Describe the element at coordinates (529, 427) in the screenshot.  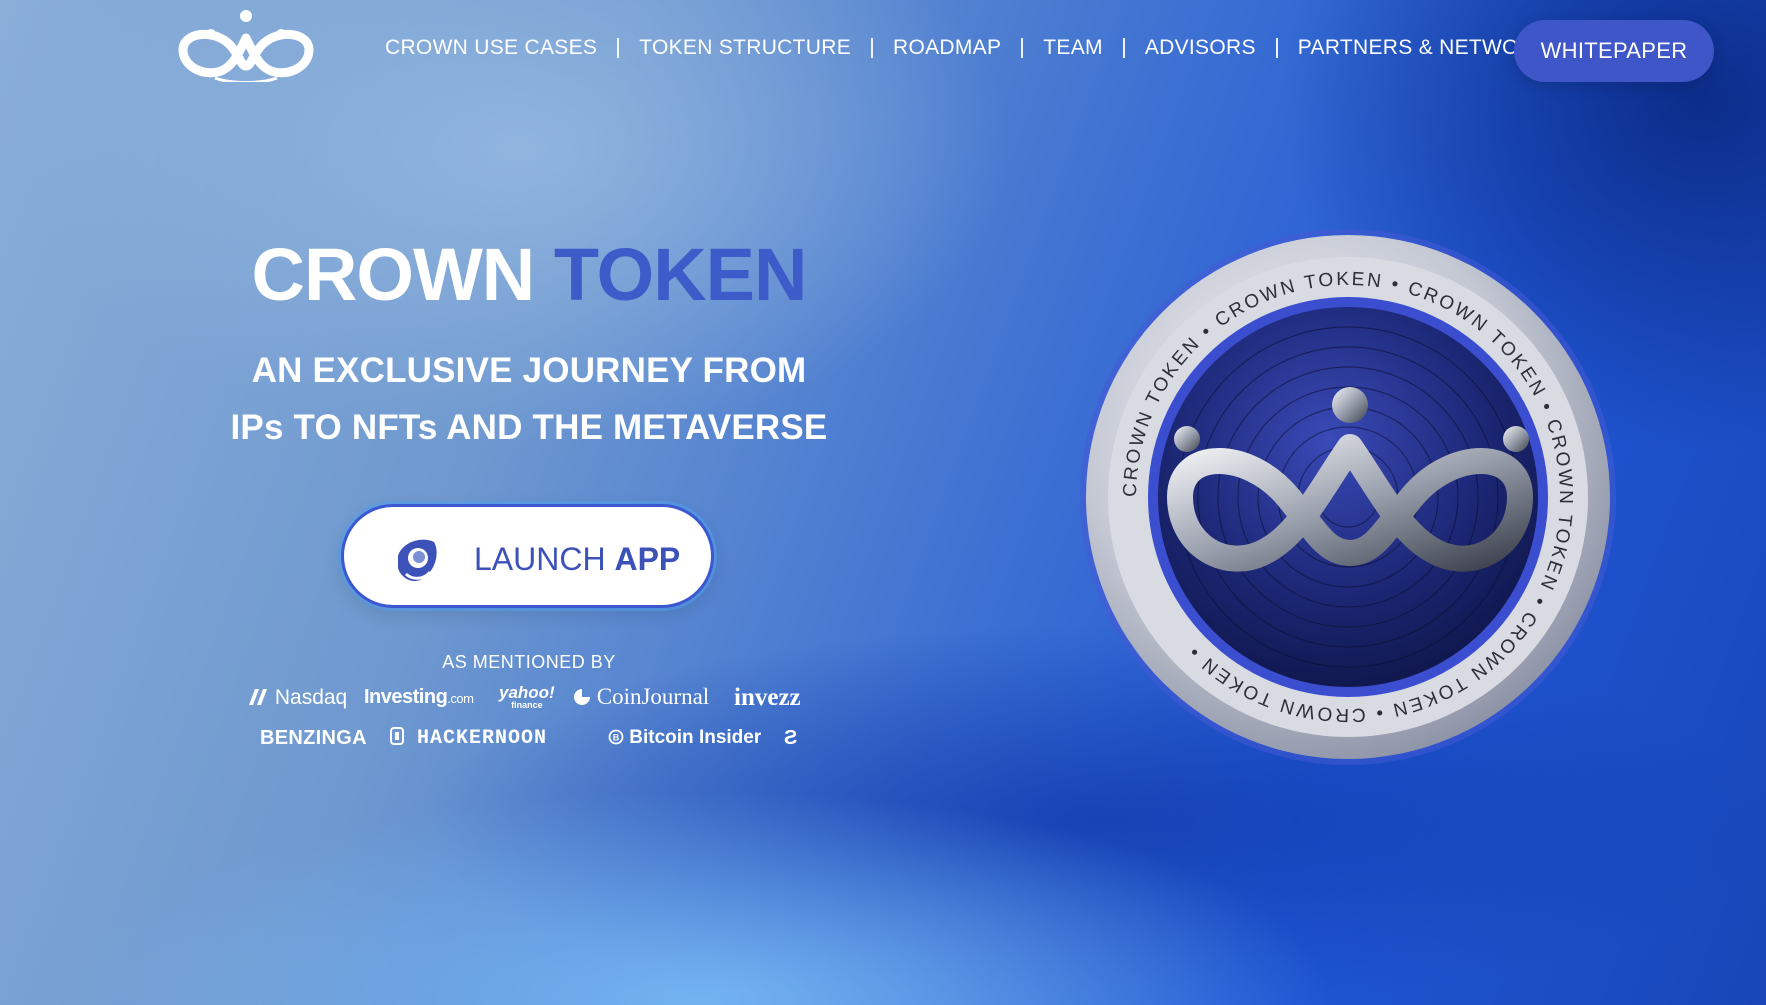
I see `hero-subtitle-line2: IPs TO NFTs AND THE METAVERSE` at that location.